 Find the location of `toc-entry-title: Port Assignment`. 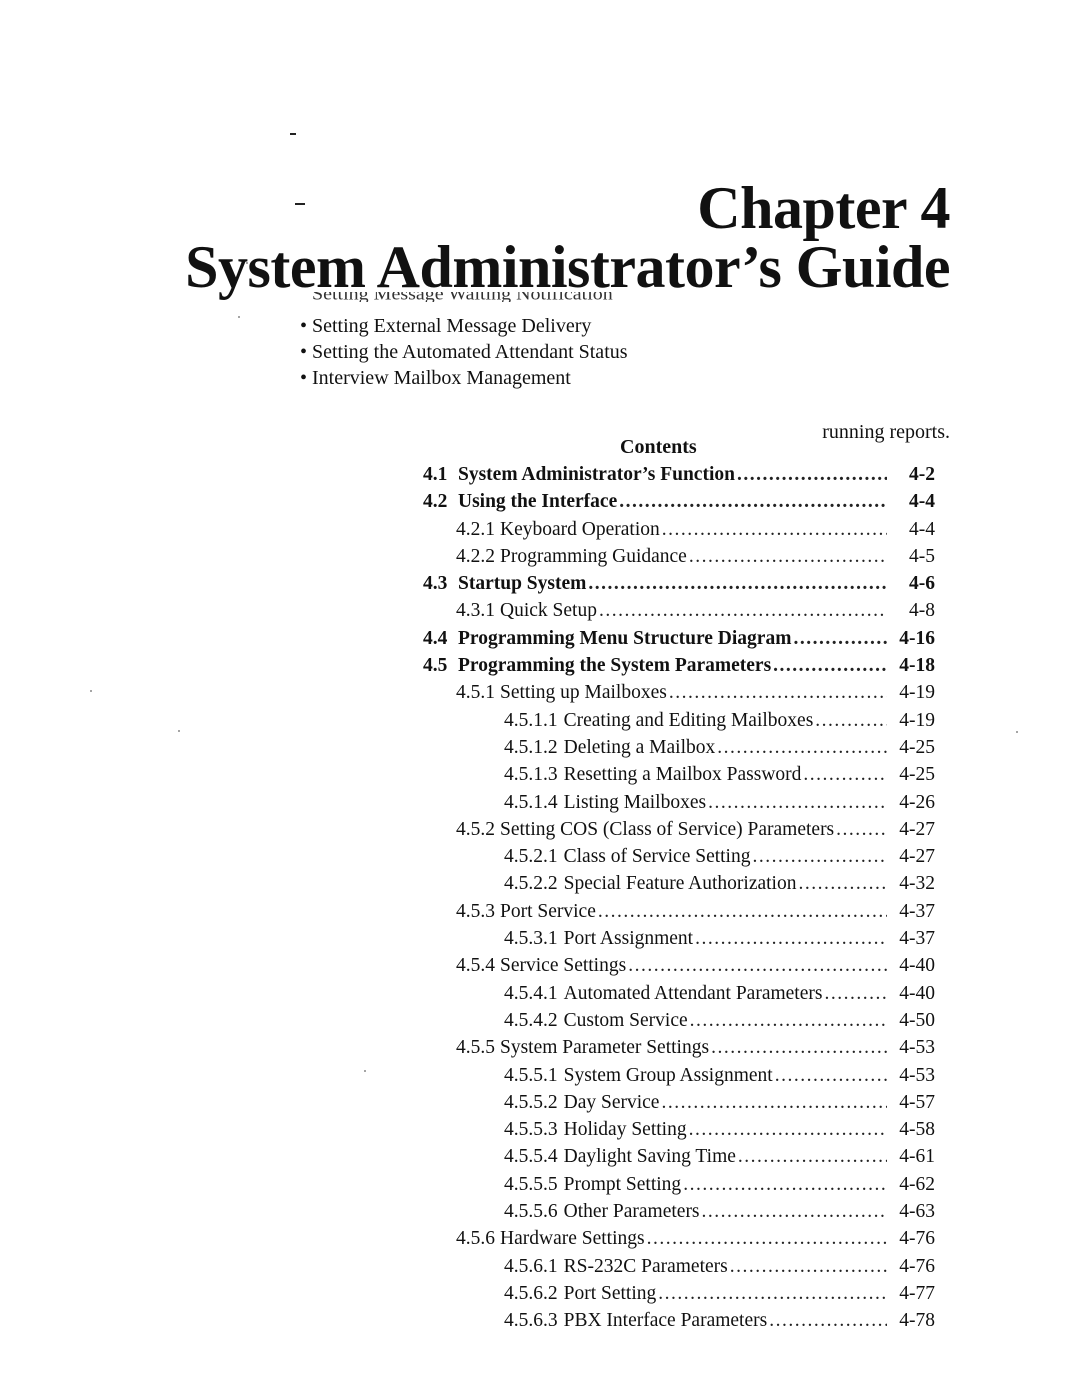

toc-entry-title: Port Assignment is located at coordinates (628, 939).